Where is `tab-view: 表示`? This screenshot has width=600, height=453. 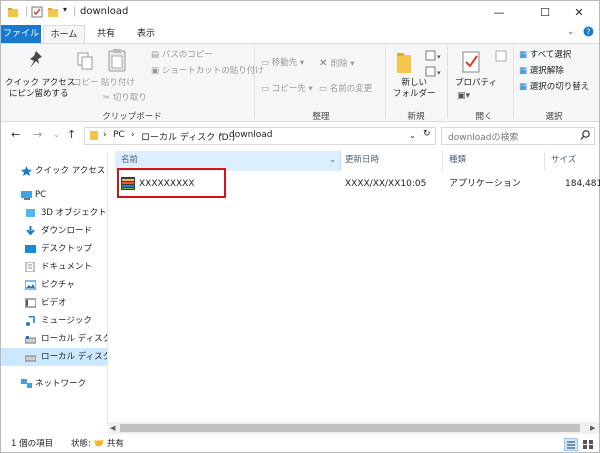 tab-view: 表示 is located at coordinates (146, 34).